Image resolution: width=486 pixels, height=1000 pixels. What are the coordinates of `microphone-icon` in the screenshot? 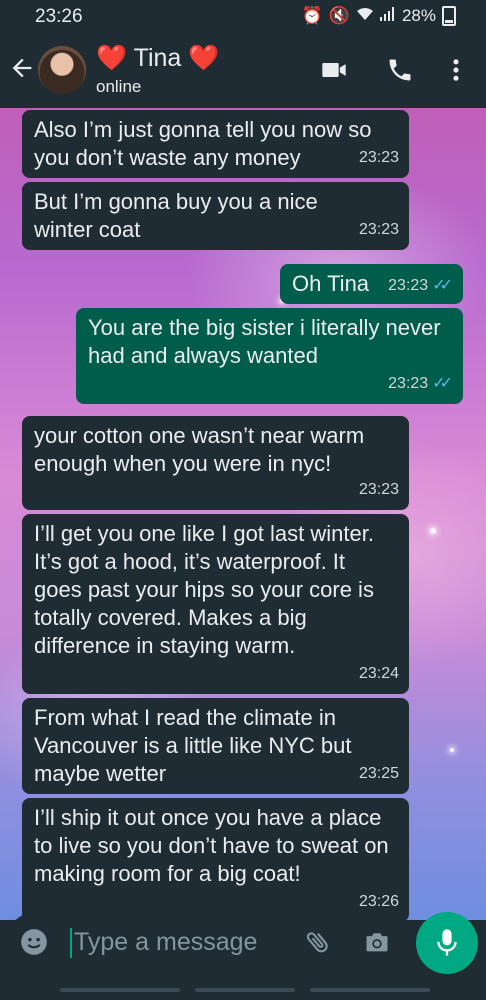 It's located at (447, 942).